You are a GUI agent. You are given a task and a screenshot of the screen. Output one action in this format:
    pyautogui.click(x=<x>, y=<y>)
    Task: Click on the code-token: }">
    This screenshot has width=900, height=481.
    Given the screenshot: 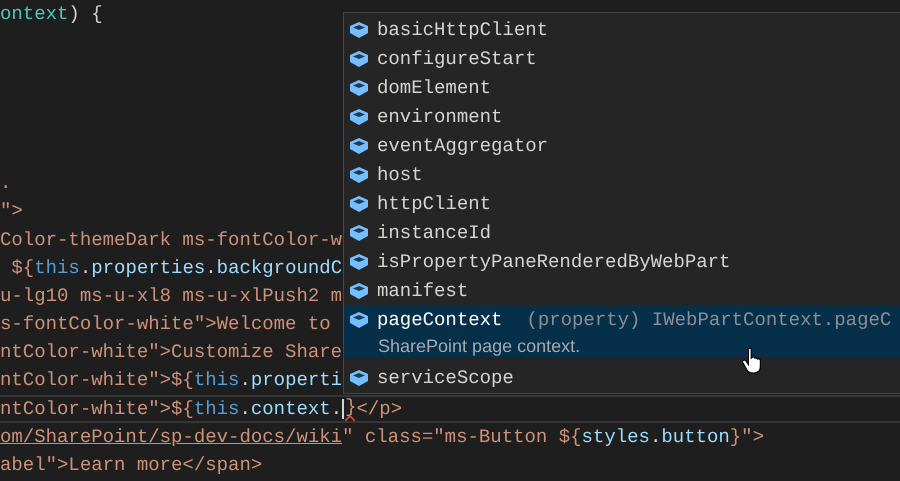 What is the action you would take?
    pyautogui.click(x=747, y=437)
    